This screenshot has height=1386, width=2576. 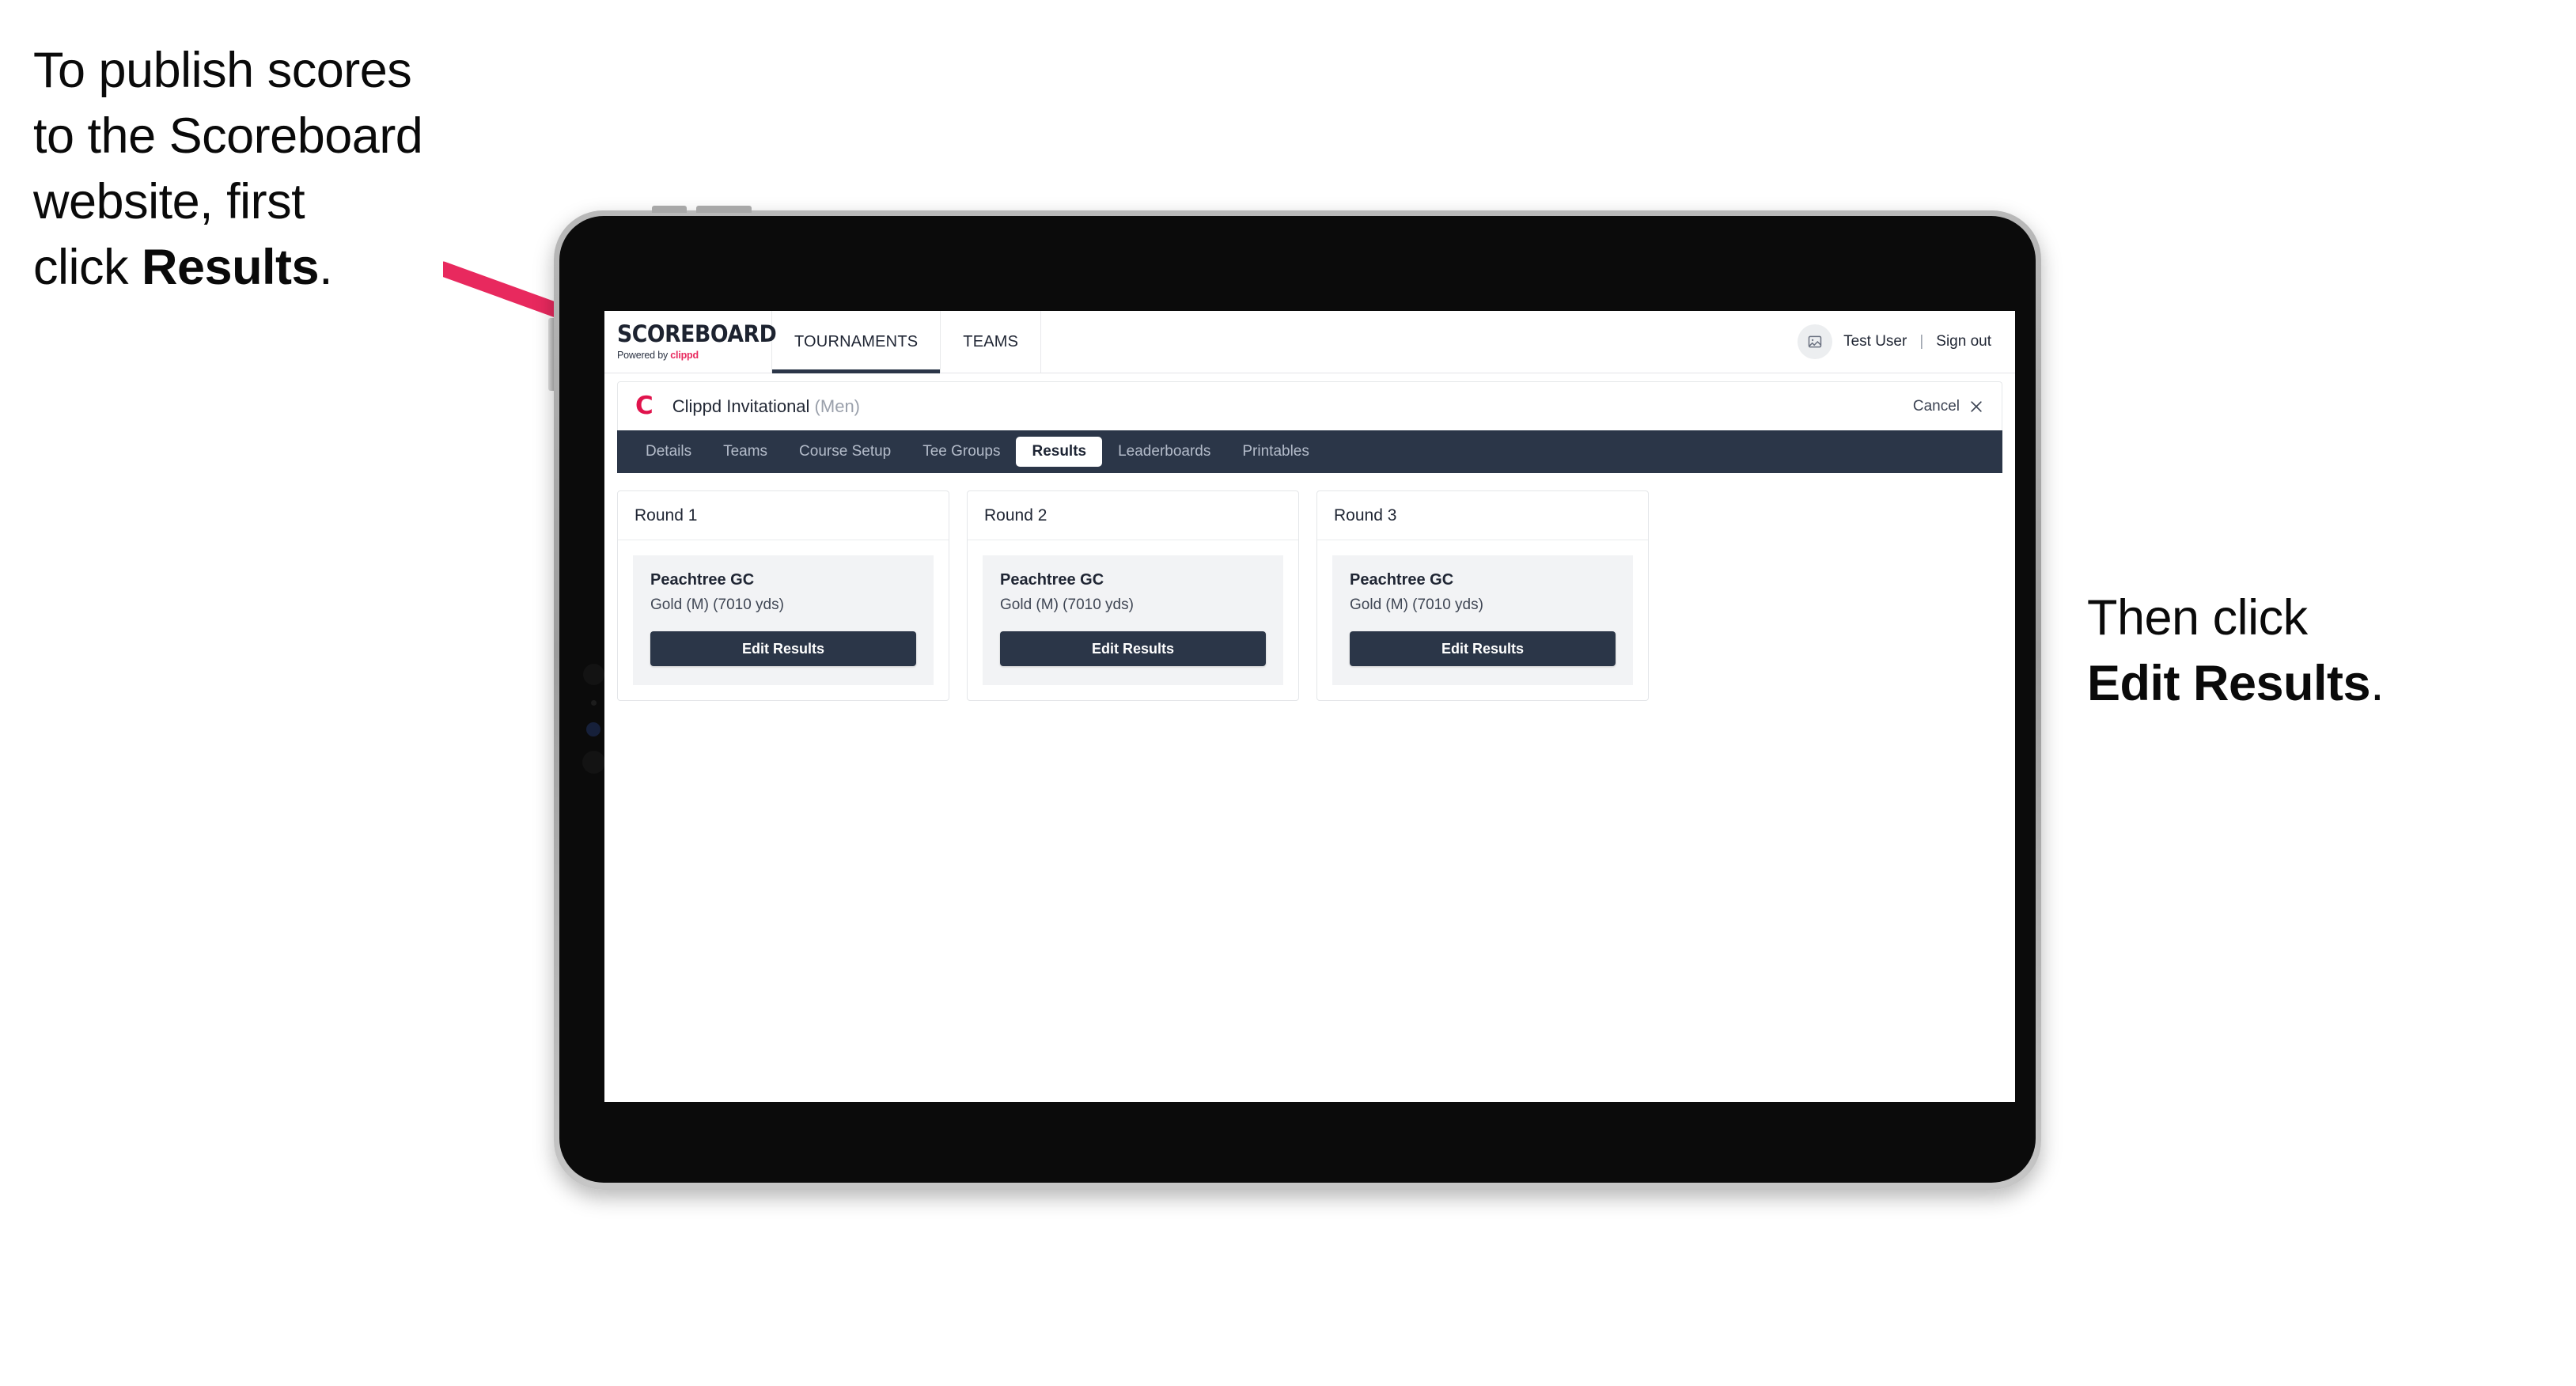 What do you see at coordinates (644, 406) in the screenshot?
I see `tournament-logo-icon: C` at bounding box center [644, 406].